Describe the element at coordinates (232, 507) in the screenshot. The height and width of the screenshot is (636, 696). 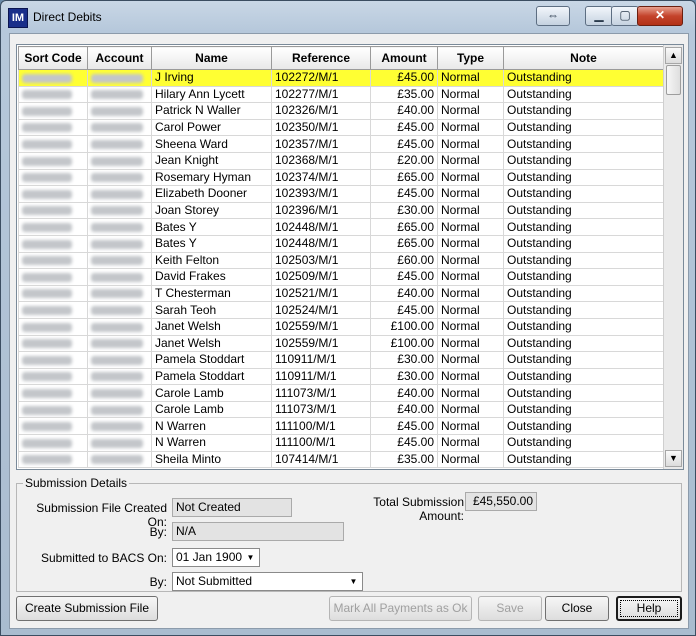
I see `file-created-field: Not Created` at that location.